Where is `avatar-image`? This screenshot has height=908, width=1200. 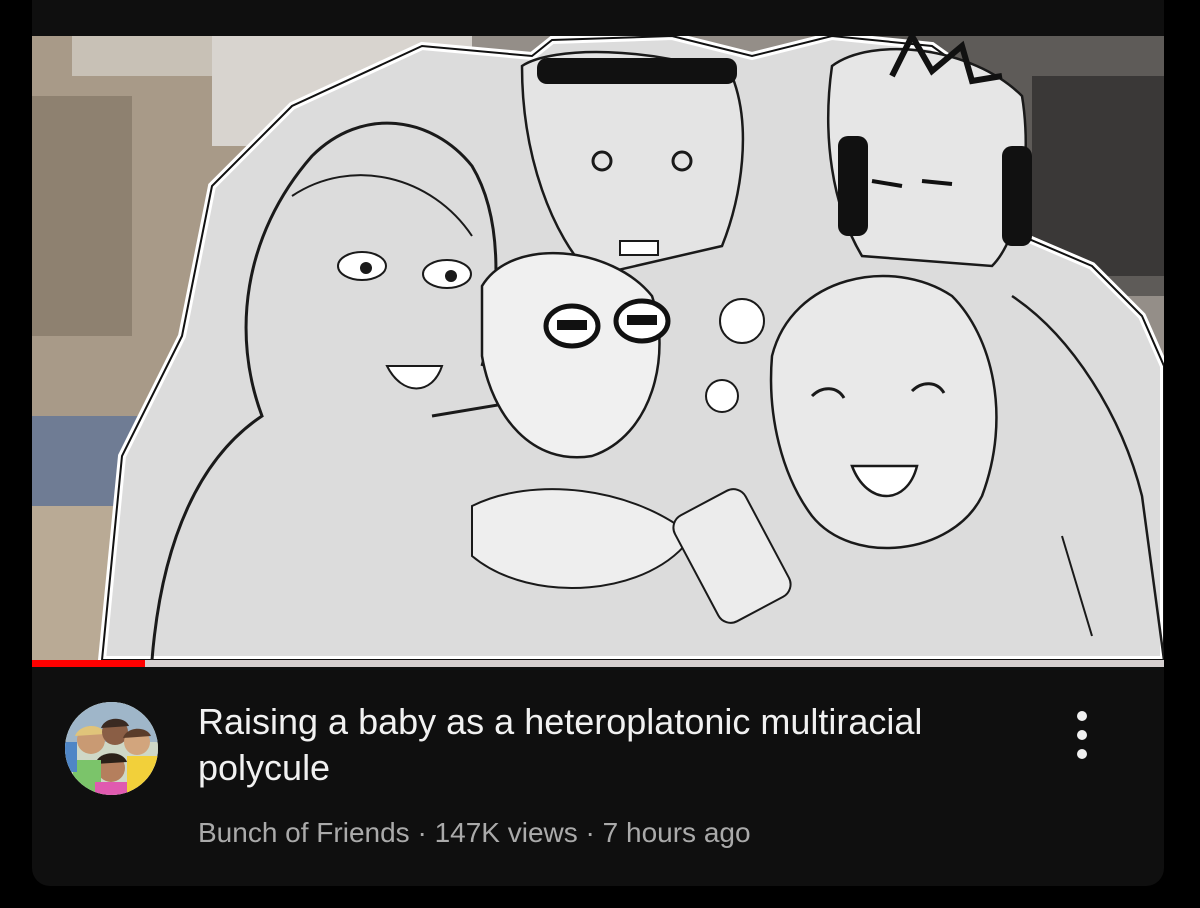 avatar-image is located at coordinates (111, 748).